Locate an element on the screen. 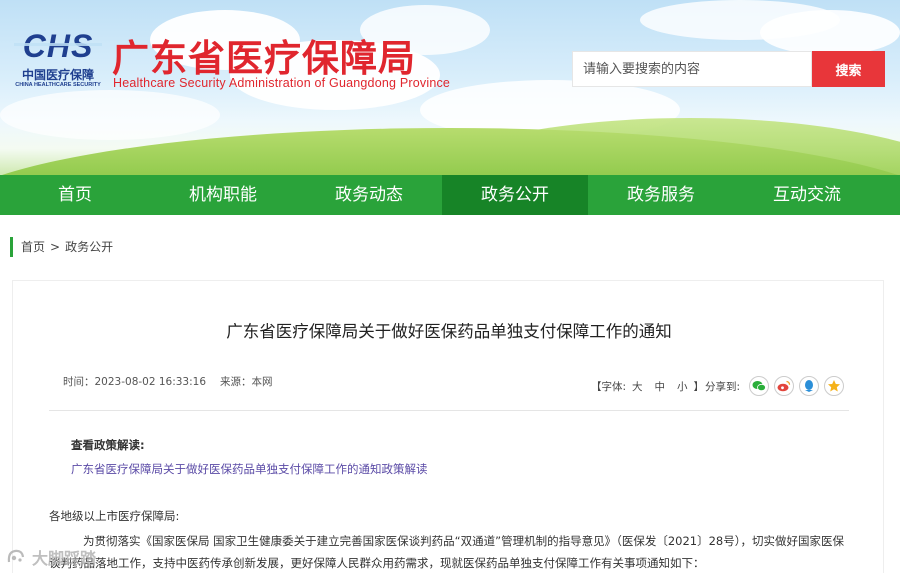  article-greeting: 各地级以上市医疗保障局: is located at coordinates (114, 516).